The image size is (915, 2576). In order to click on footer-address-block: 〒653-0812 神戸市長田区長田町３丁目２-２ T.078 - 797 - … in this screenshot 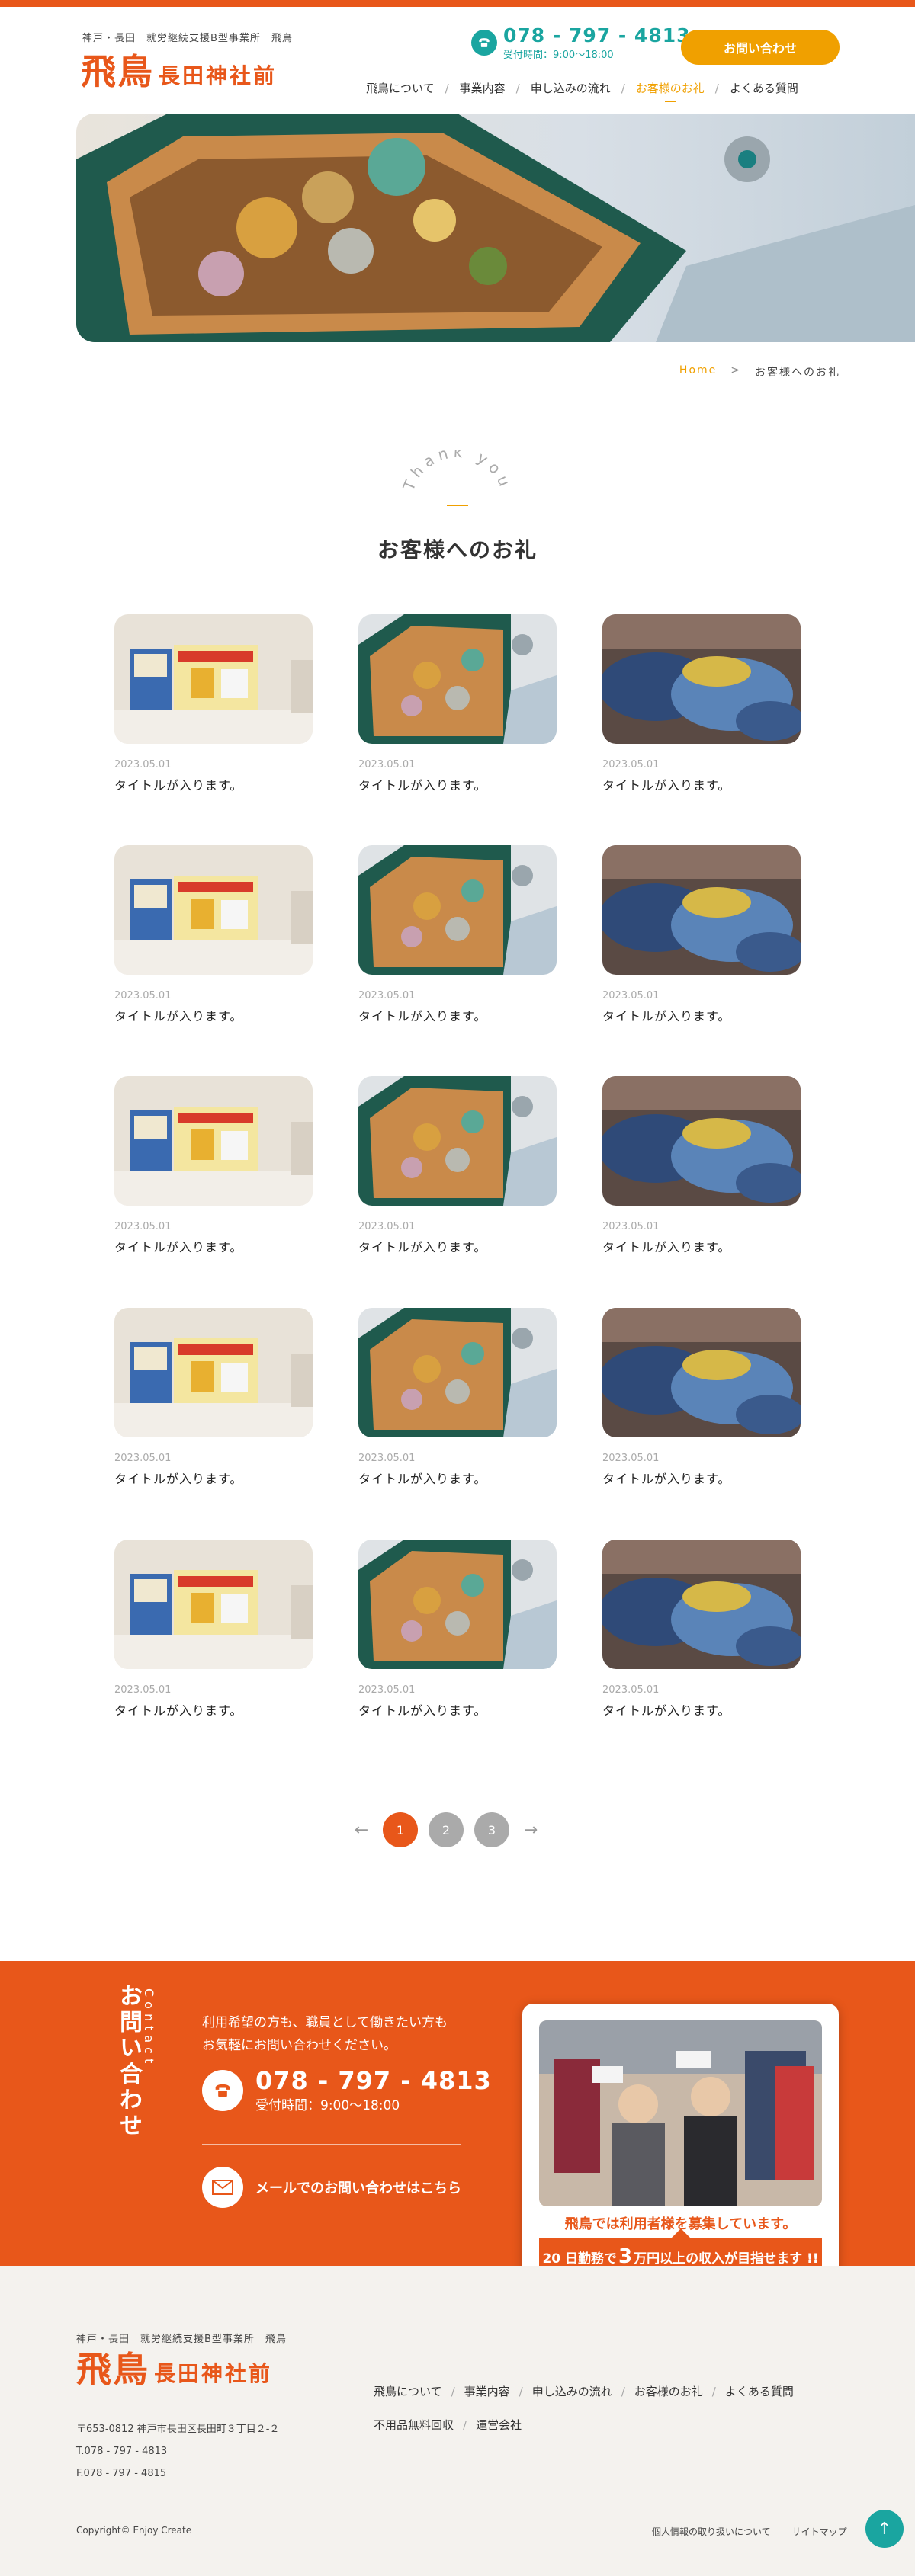, I will do `click(177, 2451)`.